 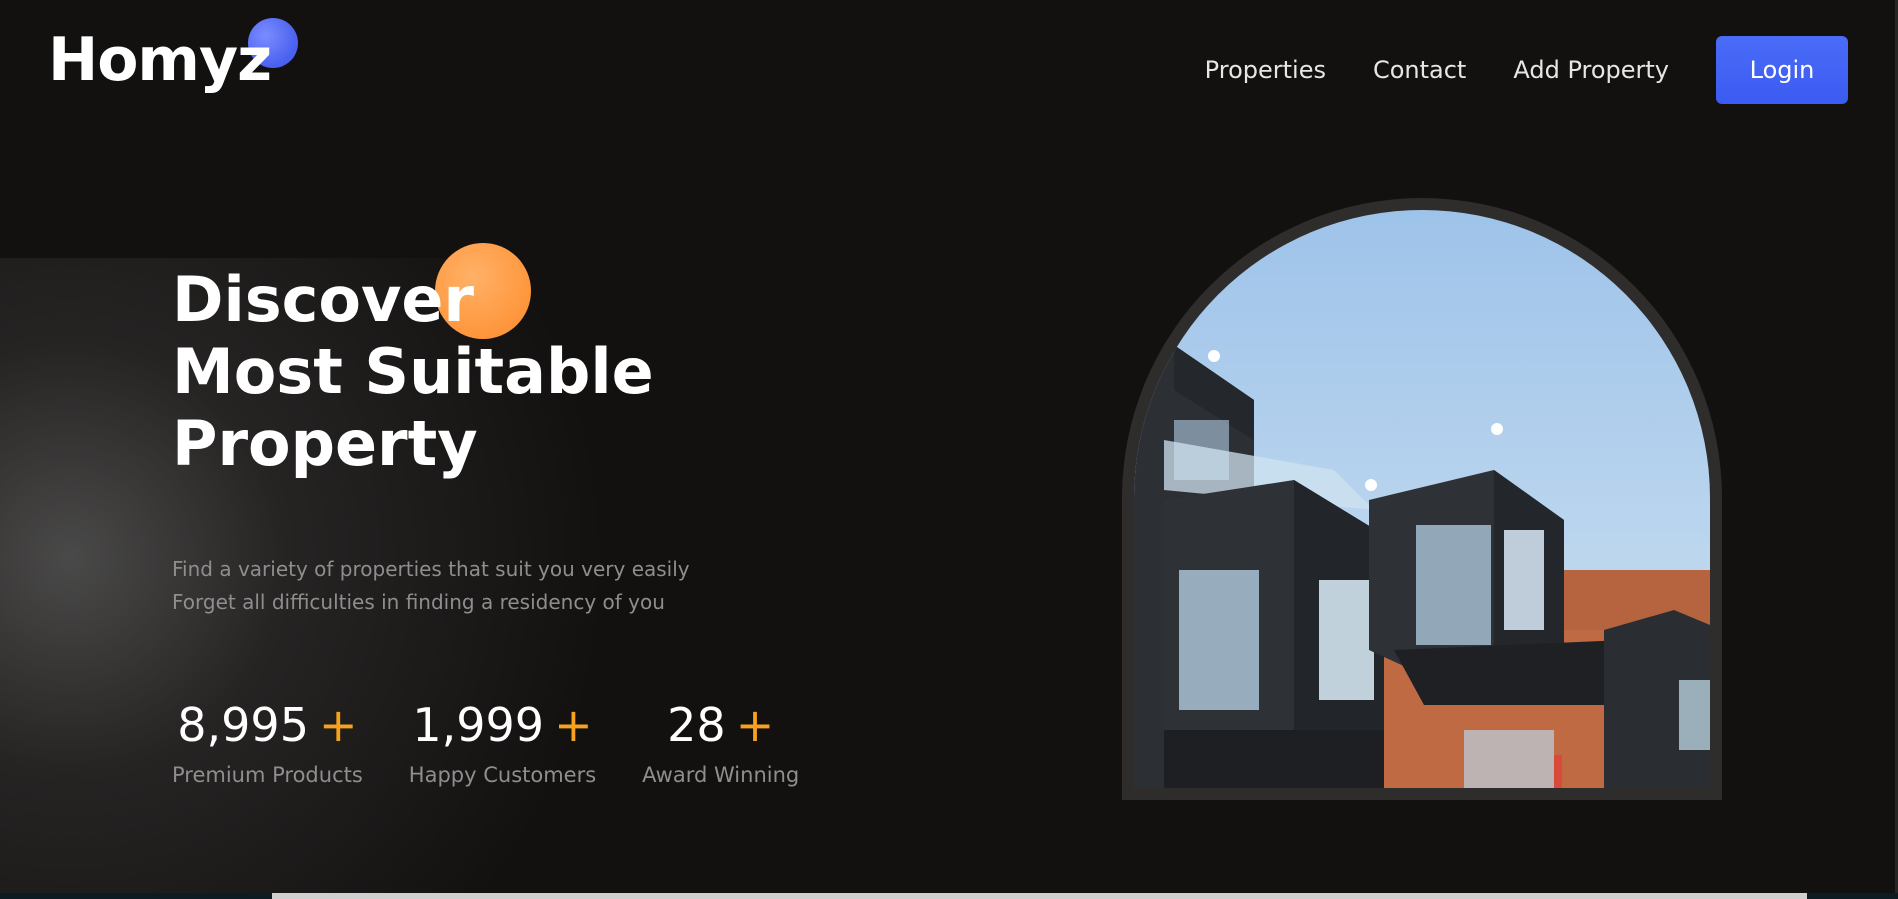 I want to click on nav-link-properties: Properties, so click(x=1265, y=70).